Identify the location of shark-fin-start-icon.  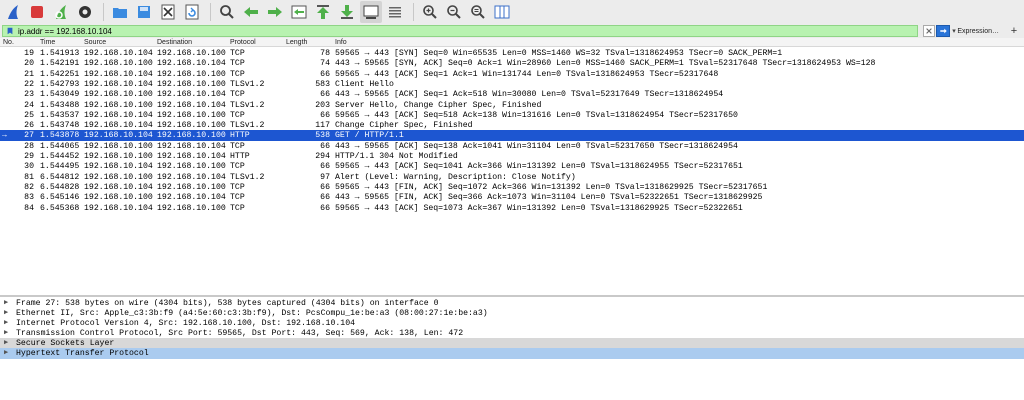
(13, 12).